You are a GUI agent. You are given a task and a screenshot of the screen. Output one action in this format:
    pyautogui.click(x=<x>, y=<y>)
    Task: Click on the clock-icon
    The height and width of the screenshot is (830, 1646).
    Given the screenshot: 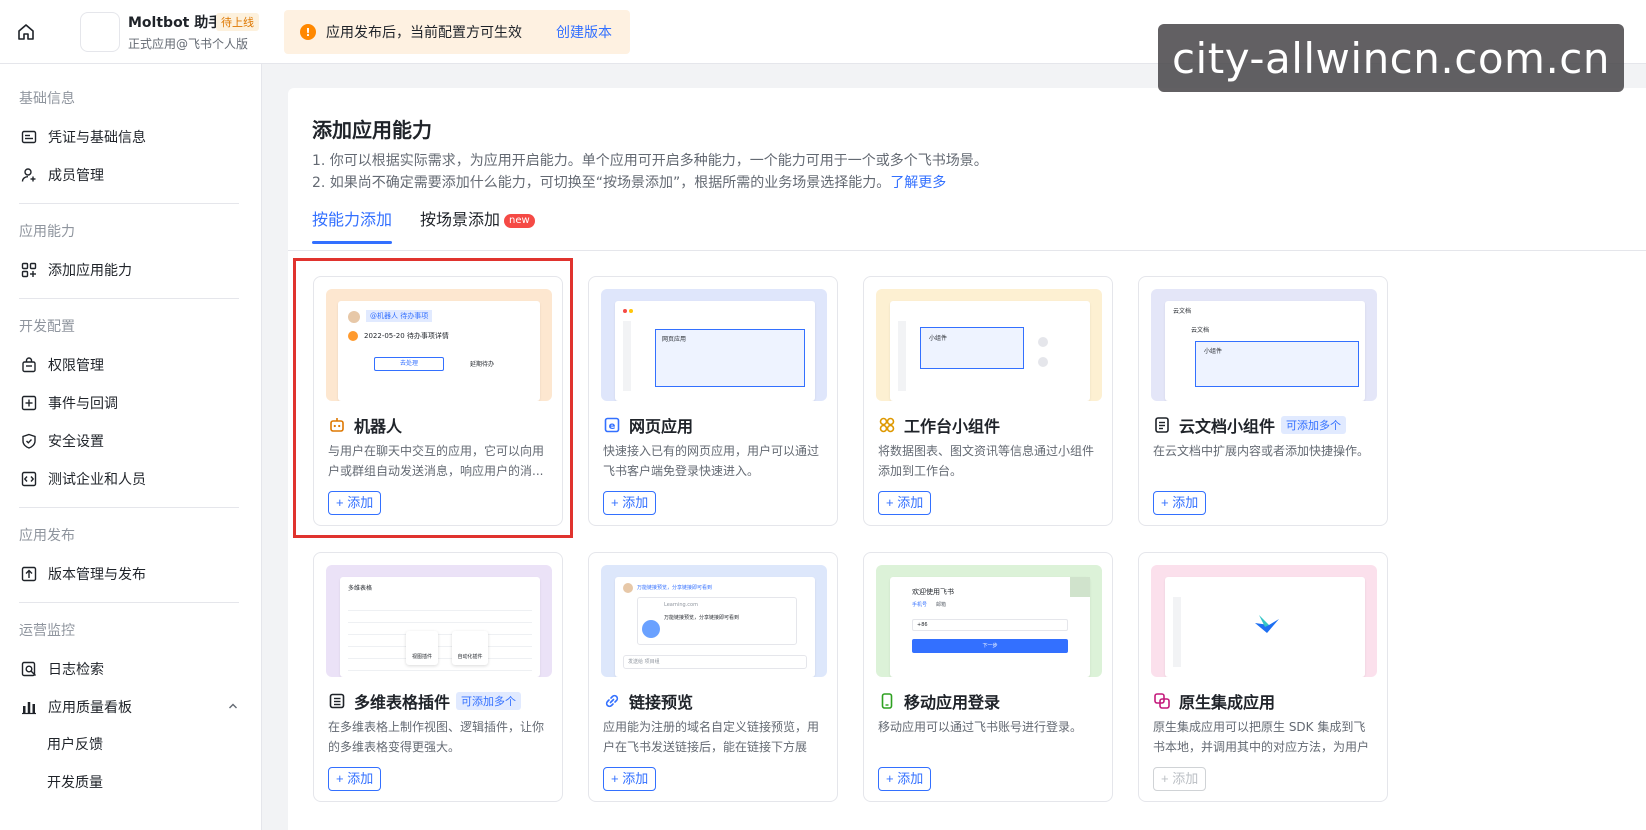 What is the action you would take?
    pyautogui.click(x=353, y=336)
    